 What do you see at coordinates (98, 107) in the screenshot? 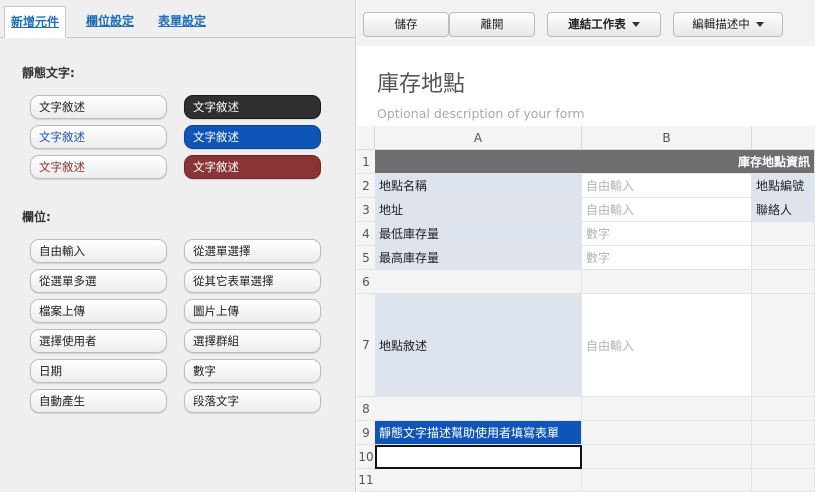
I see `static-text-plain: 文字敘述` at bounding box center [98, 107].